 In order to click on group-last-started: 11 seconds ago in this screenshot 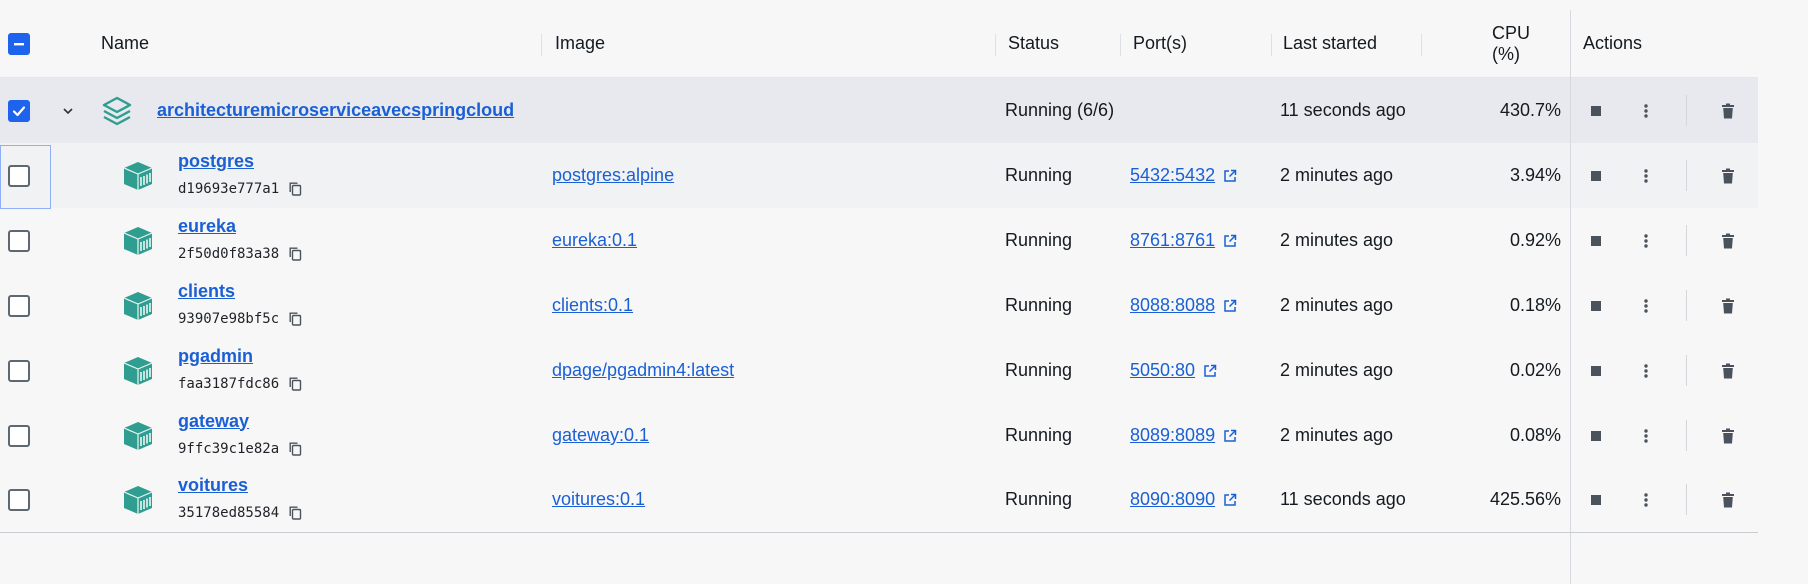, I will do `click(1343, 110)`.